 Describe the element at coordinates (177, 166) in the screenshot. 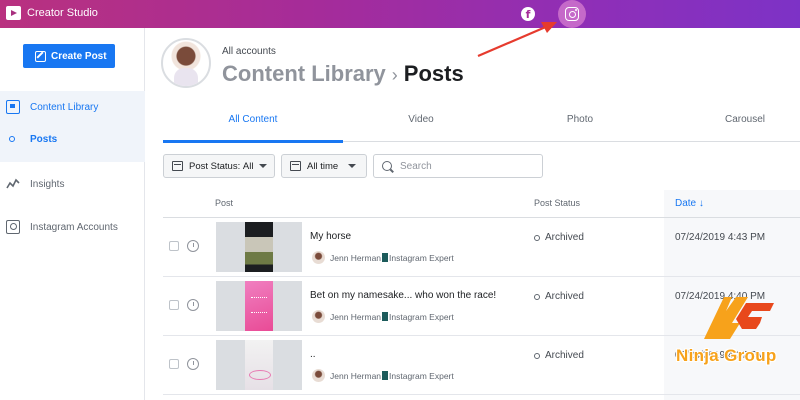

I see `filter-list-icon` at that location.